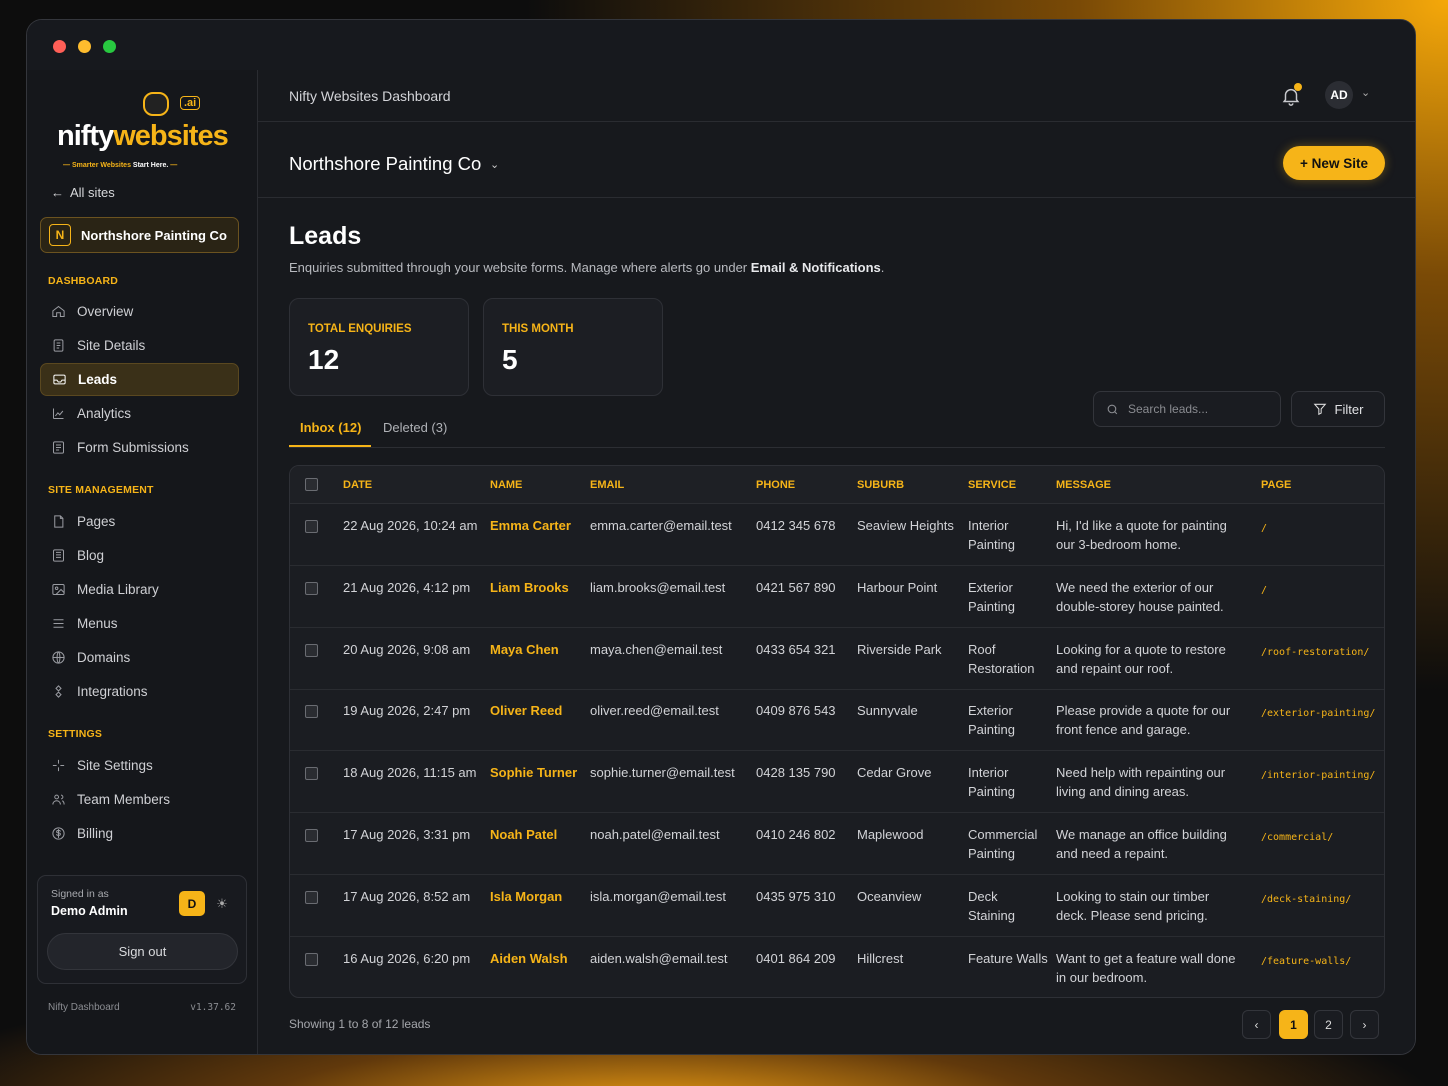 The width and height of the screenshot is (1448, 1086). What do you see at coordinates (526, 896) in the screenshot?
I see `lead-name: Isla Morgan` at bounding box center [526, 896].